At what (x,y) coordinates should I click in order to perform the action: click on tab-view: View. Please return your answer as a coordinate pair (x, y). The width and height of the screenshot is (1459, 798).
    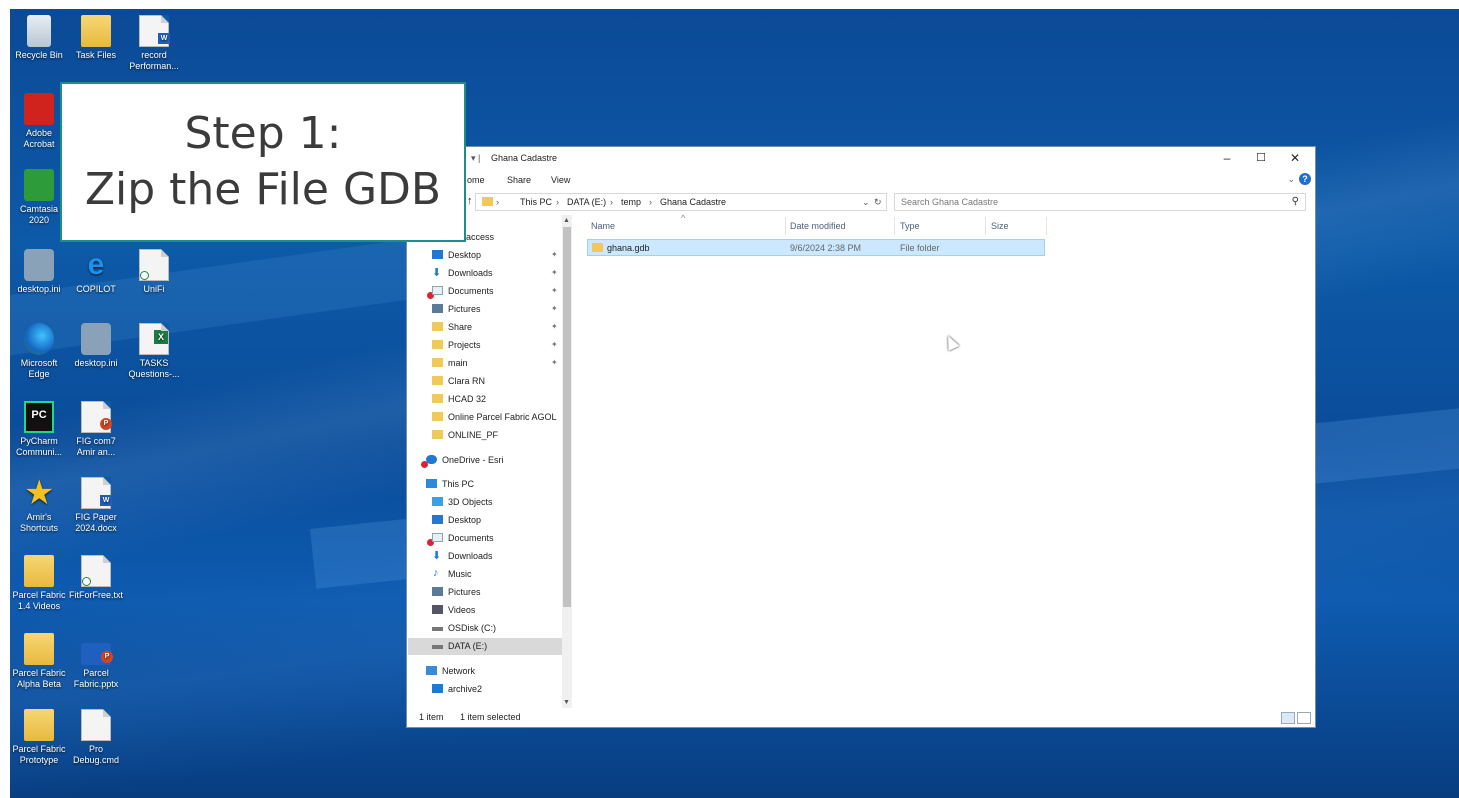
    Looking at the image, I should click on (560, 180).